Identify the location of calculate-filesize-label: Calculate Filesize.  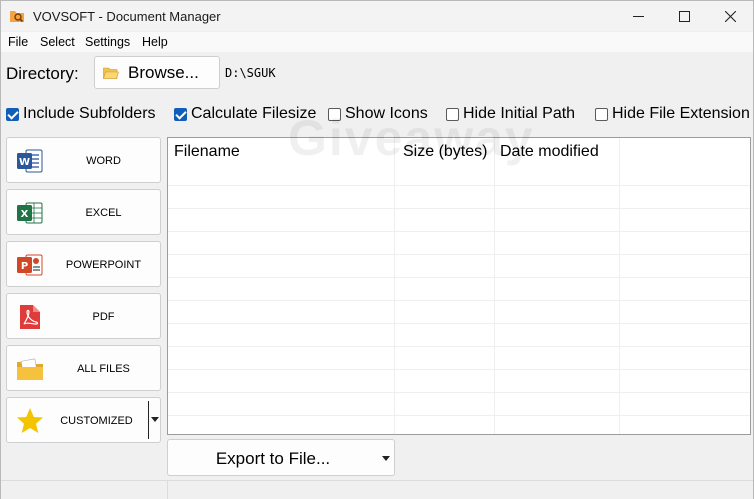
(254, 113).